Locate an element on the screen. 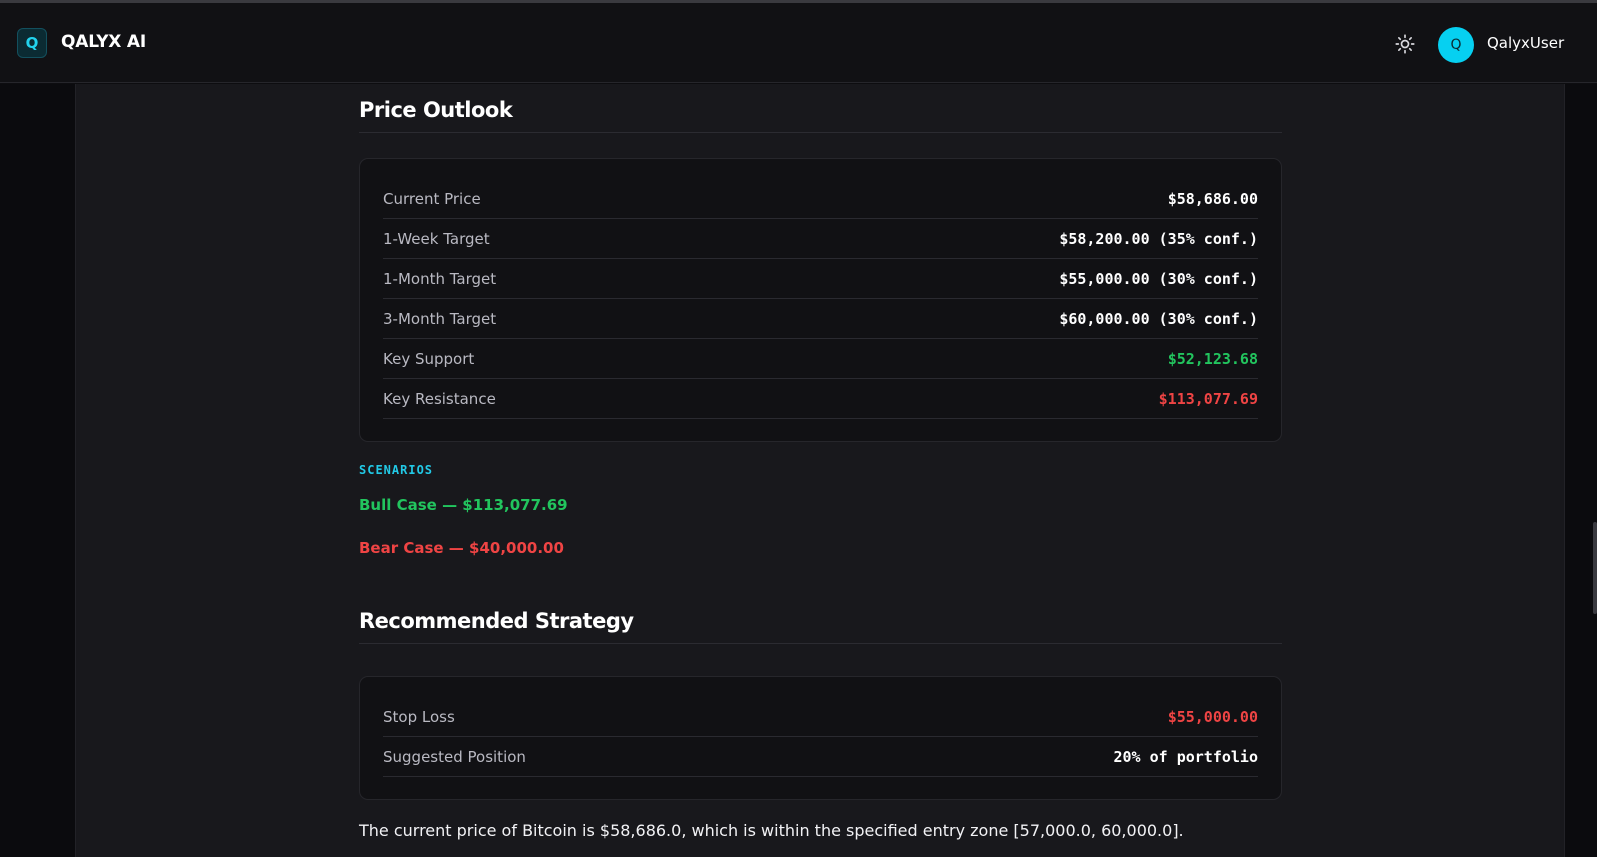 Image resolution: width=1597 pixels, height=857 pixels. theme-toggle-button is located at coordinates (1405, 44).